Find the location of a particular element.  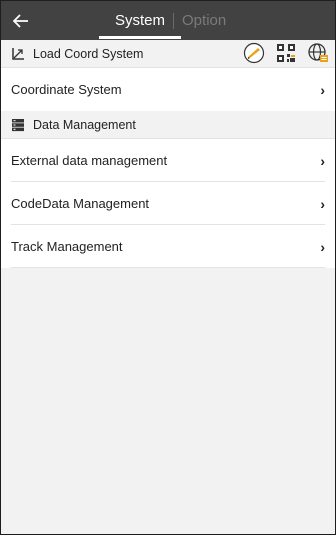

tab-bar: System Option is located at coordinates (164, 20).